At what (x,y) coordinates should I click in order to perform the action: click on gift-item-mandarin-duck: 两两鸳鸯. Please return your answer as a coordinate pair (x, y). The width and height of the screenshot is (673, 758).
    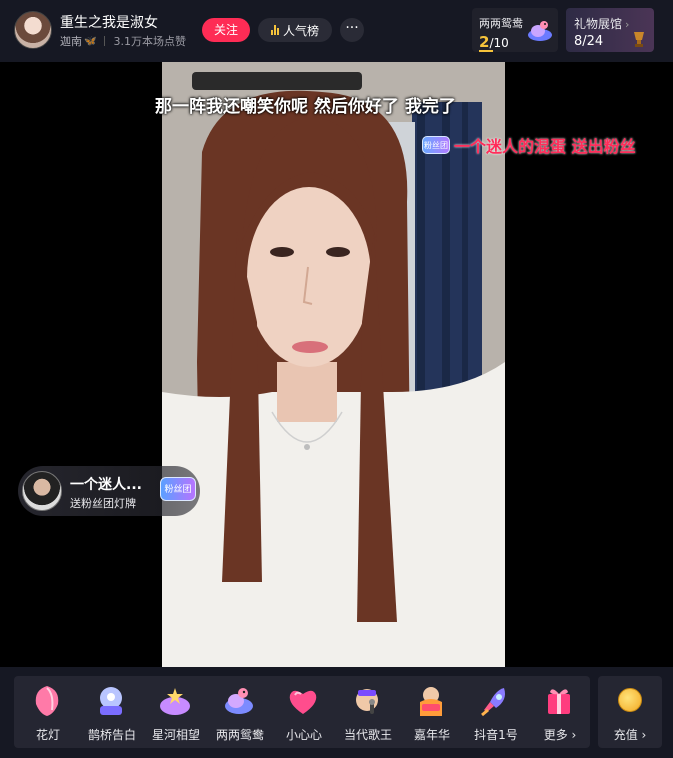
    Looking at the image, I should click on (238, 712).